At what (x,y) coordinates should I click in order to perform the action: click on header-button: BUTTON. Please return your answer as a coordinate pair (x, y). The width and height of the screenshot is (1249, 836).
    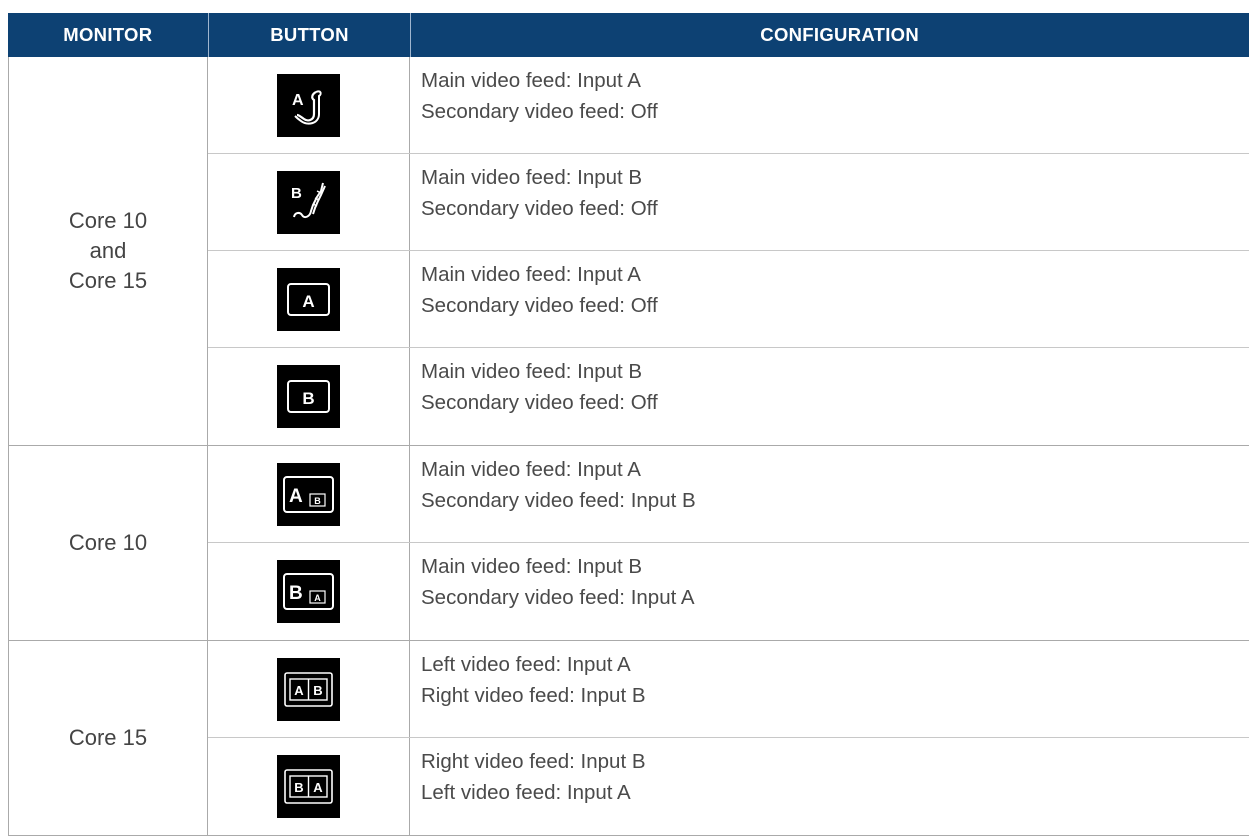
    Looking at the image, I should click on (310, 35).